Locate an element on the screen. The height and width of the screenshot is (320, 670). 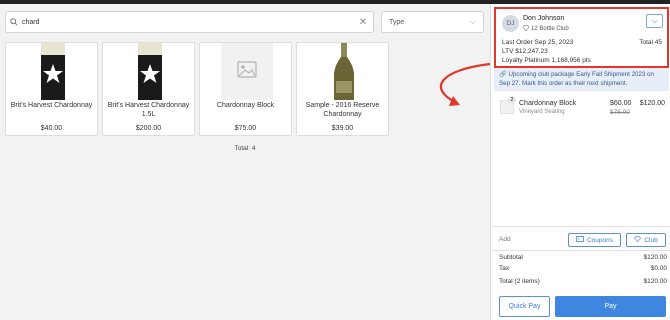
search-box: chard ✕ is located at coordinates (189, 22).